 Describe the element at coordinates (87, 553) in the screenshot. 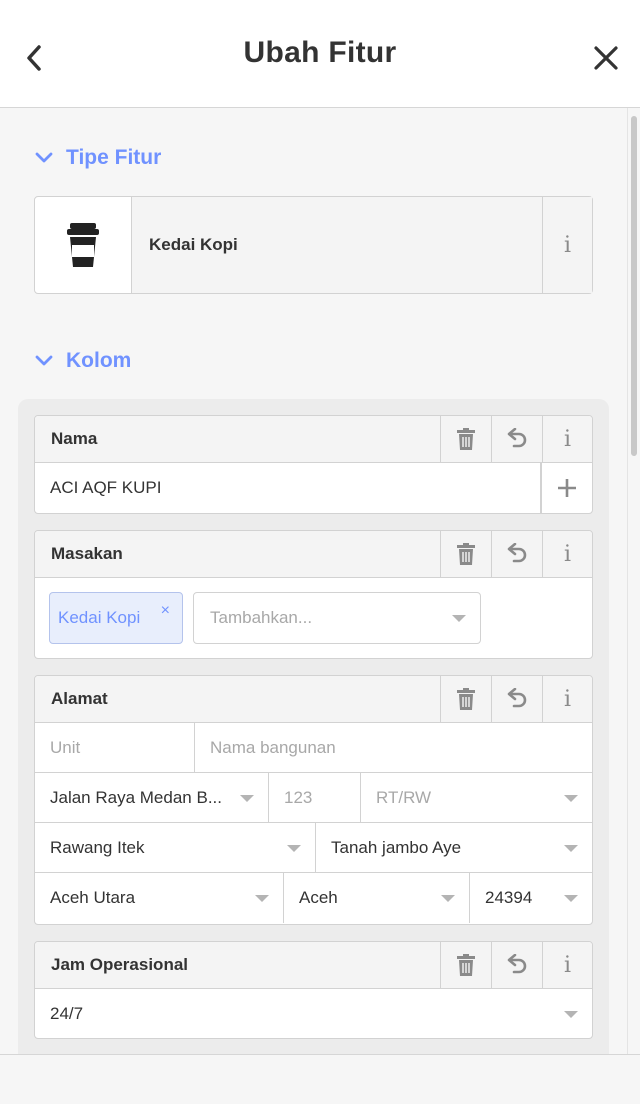

I see `field-label: Masakan` at that location.